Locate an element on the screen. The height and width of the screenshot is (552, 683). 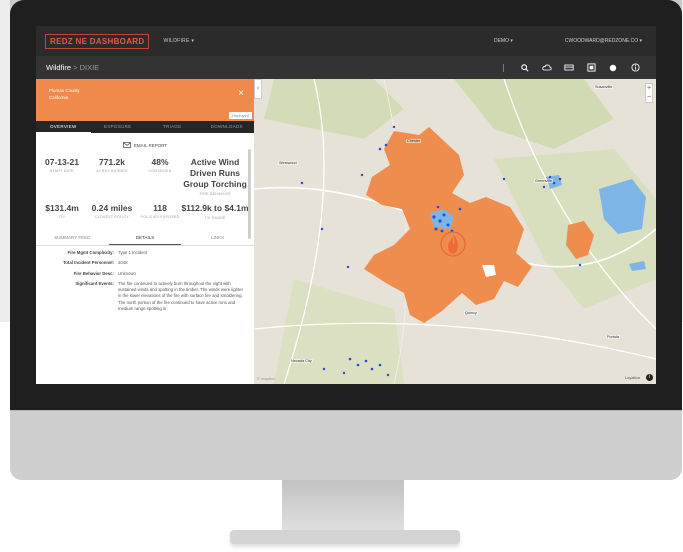
detail-key: Significant Events: is located at coordinates (94, 283).